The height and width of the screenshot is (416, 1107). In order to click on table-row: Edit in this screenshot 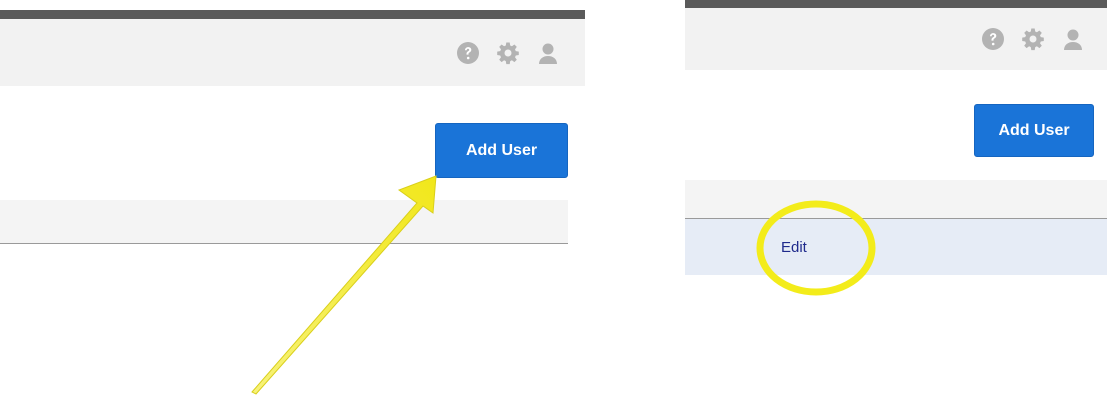, I will do `click(896, 247)`.